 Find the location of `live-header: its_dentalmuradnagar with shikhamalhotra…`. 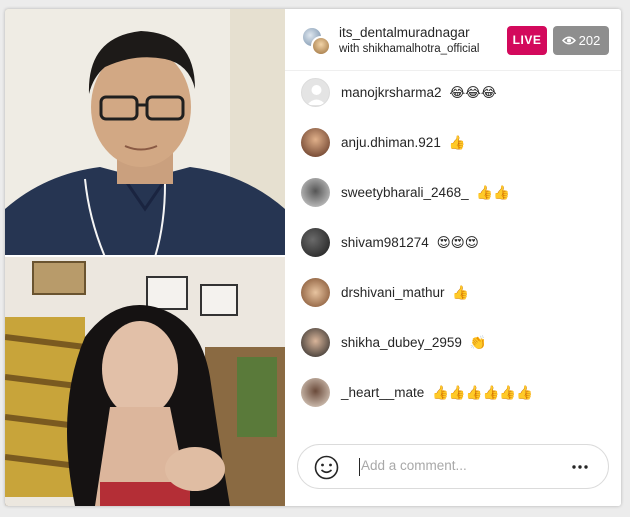

live-header: its_dentalmuradnagar with shikhamalhotra… is located at coordinates (453, 40).